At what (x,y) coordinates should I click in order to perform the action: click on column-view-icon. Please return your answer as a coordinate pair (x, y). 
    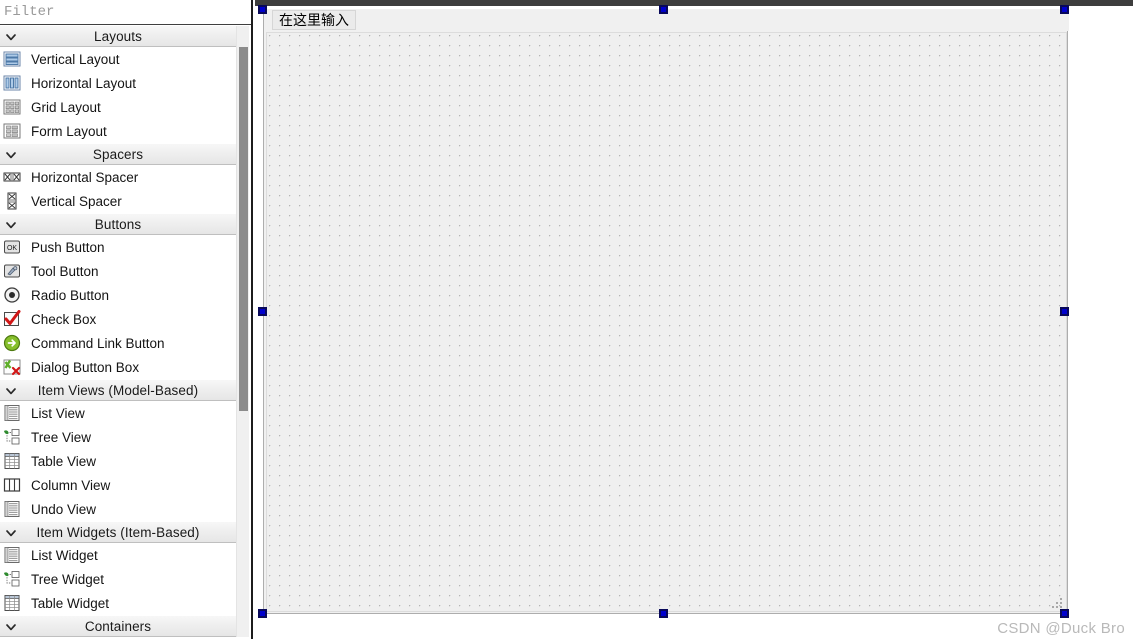
    Looking at the image, I should click on (13, 485).